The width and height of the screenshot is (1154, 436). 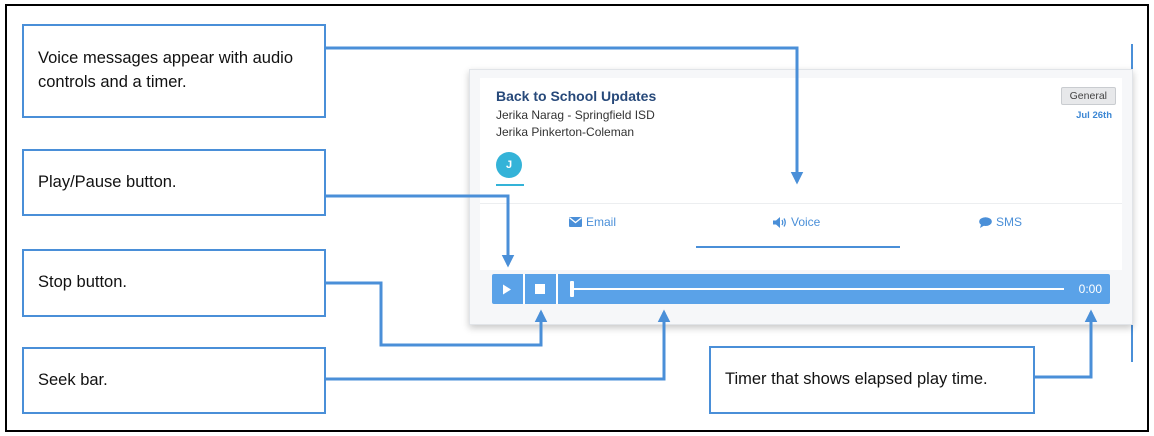 What do you see at coordinates (1009, 222) in the screenshot?
I see `tab-sms-label: SMS` at bounding box center [1009, 222].